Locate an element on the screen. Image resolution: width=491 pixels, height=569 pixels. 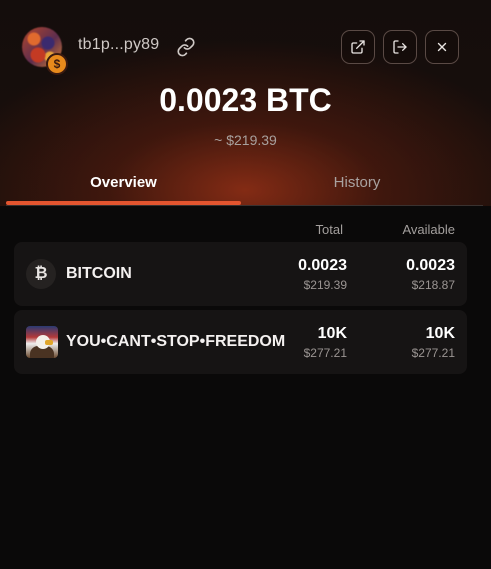
external-link-icon is located at coordinates (358, 47).